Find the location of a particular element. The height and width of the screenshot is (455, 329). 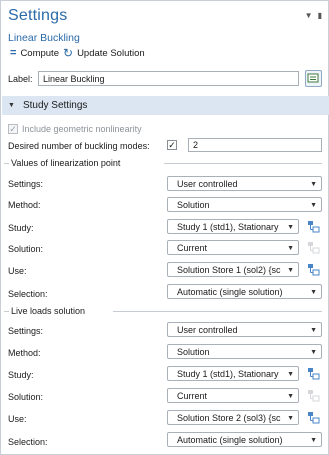

buckling-modes-label: Desired number of buckling modes: is located at coordinates (79, 146).